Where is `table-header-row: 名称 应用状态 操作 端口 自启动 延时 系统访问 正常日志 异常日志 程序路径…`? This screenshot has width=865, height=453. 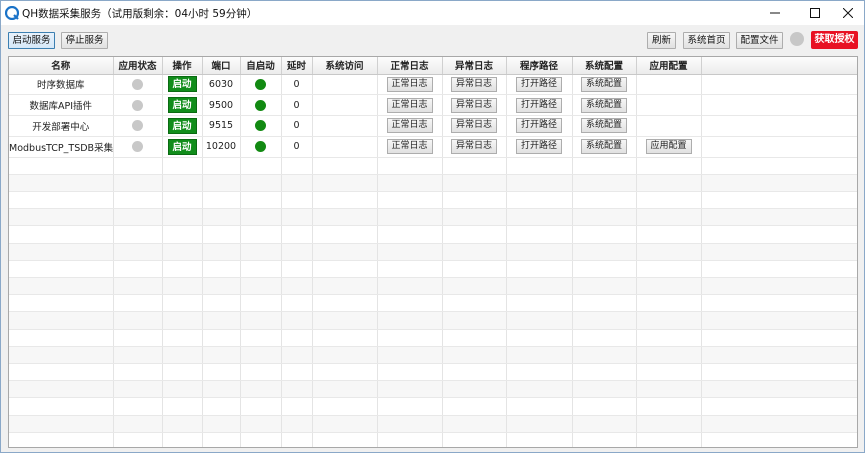 table-header-row: 名称 应用状态 操作 端口 自启动 延时 系统访问 正常日志 异常日志 程序路径… is located at coordinates (433, 66).